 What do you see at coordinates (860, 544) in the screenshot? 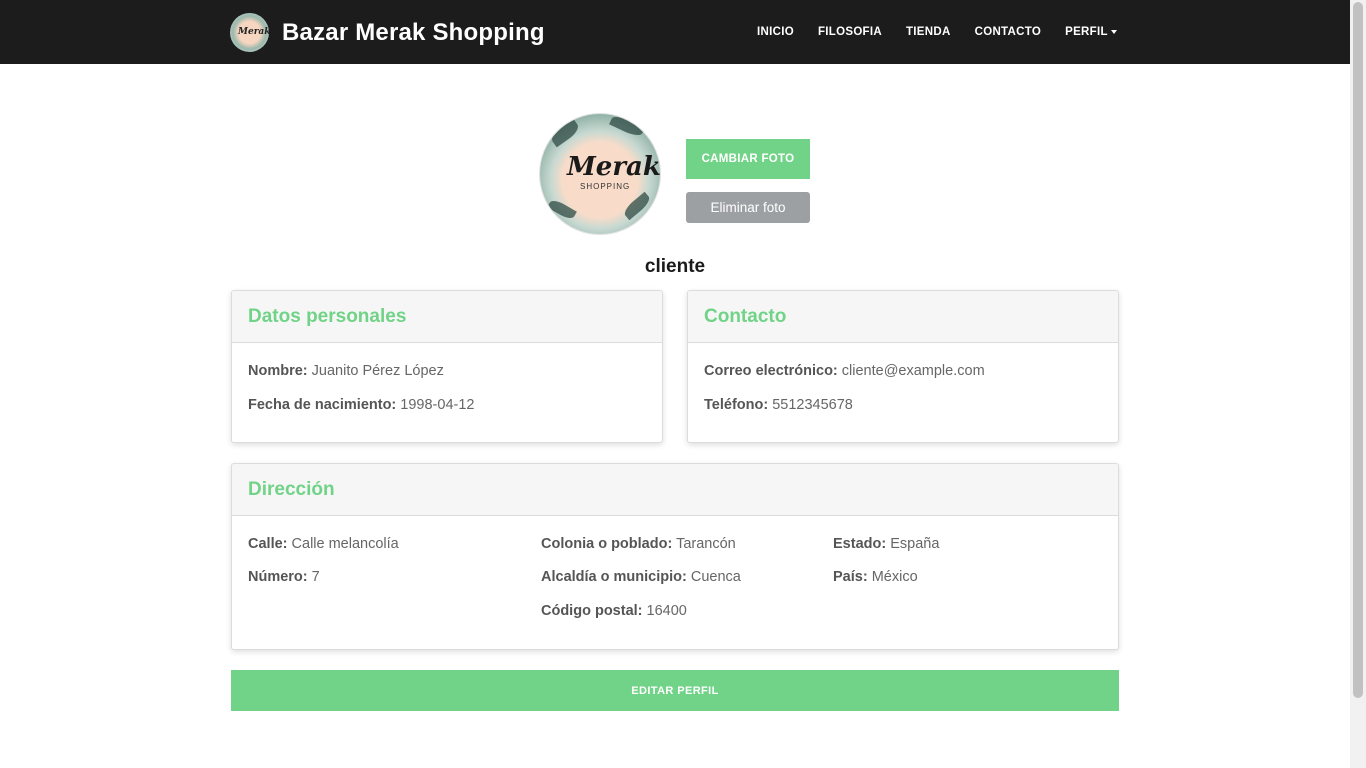
I see `field-label: Estado:` at bounding box center [860, 544].